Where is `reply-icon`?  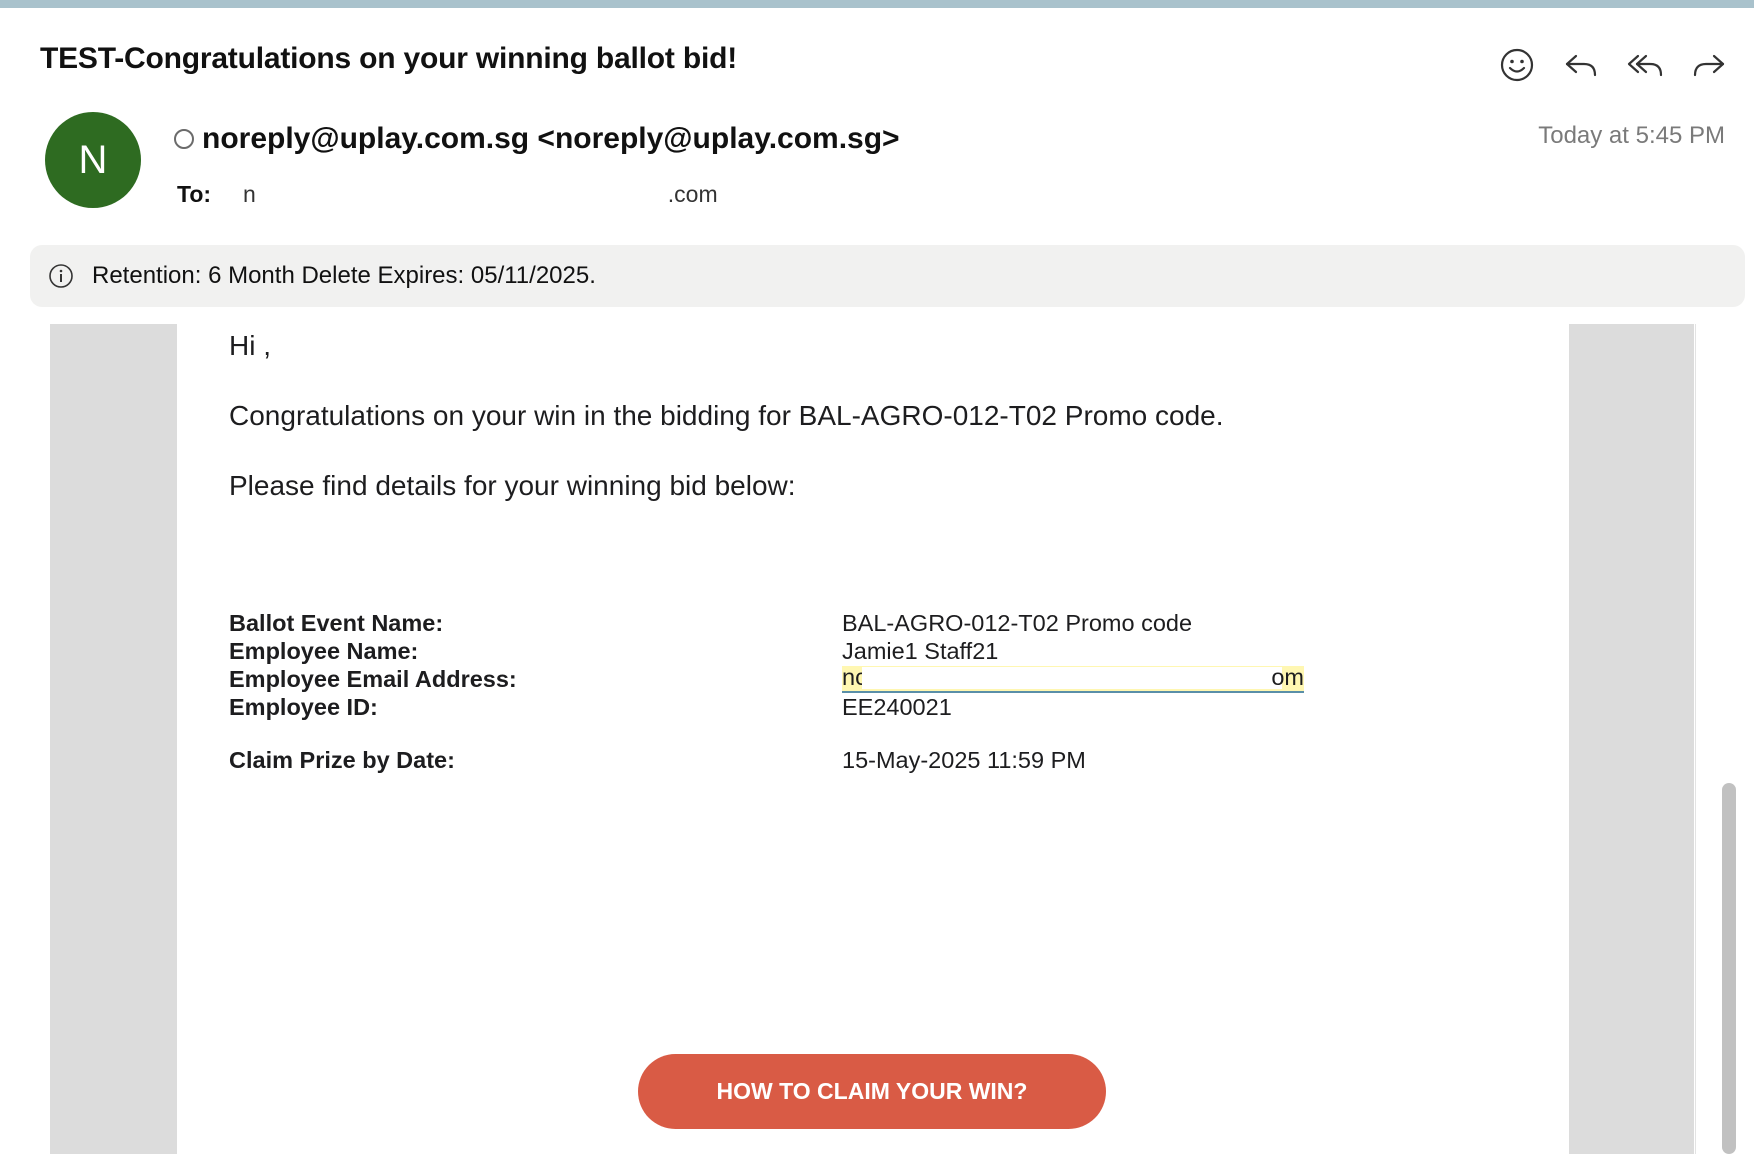 reply-icon is located at coordinates (1581, 65).